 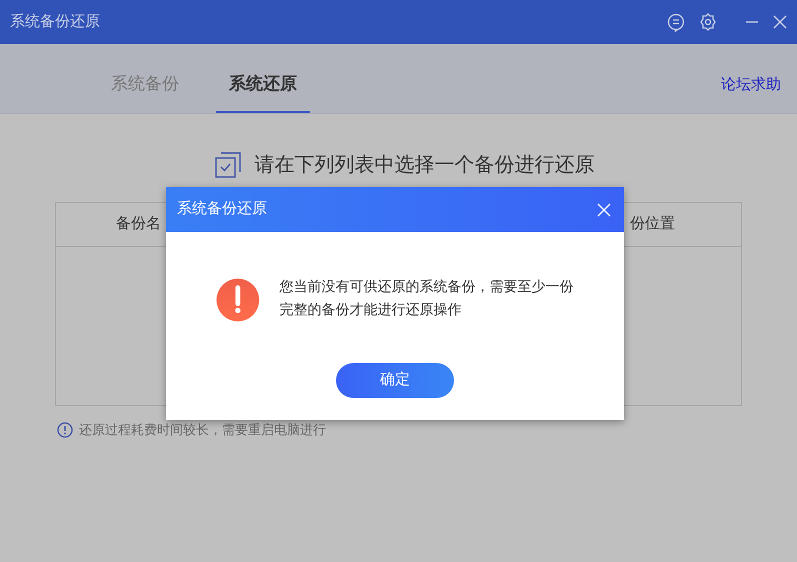 I want to click on forum-link: 论坛求助, so click(x=751, y=85).